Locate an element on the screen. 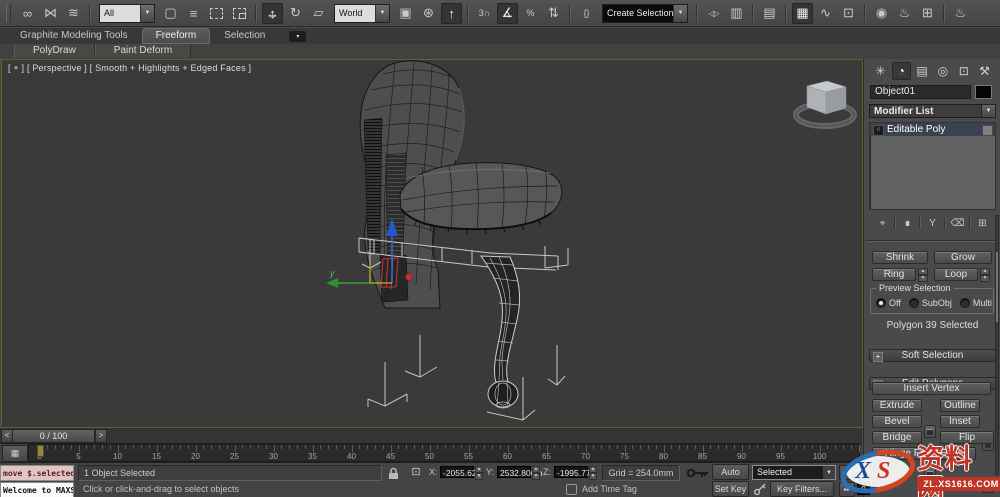 The height and width of the screenshot is (497, 1000). add-time-tag-label: Add Time Tag is located at coordinates (609, 489).